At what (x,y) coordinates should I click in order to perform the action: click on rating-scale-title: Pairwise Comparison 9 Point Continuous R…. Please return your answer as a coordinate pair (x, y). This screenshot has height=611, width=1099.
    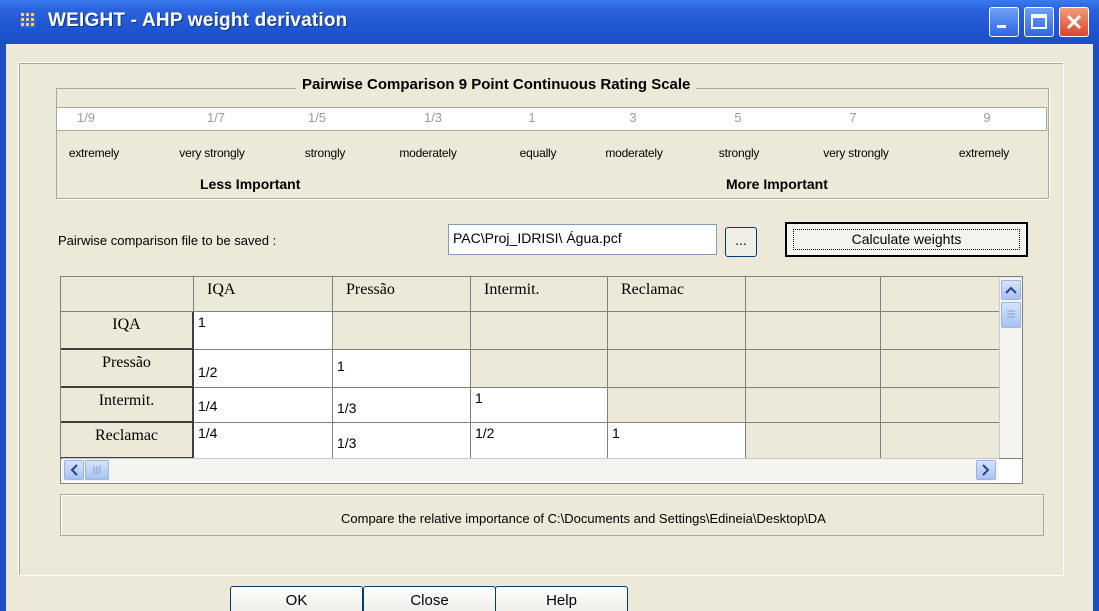
    Looking at the image, I should click on (496, 84).